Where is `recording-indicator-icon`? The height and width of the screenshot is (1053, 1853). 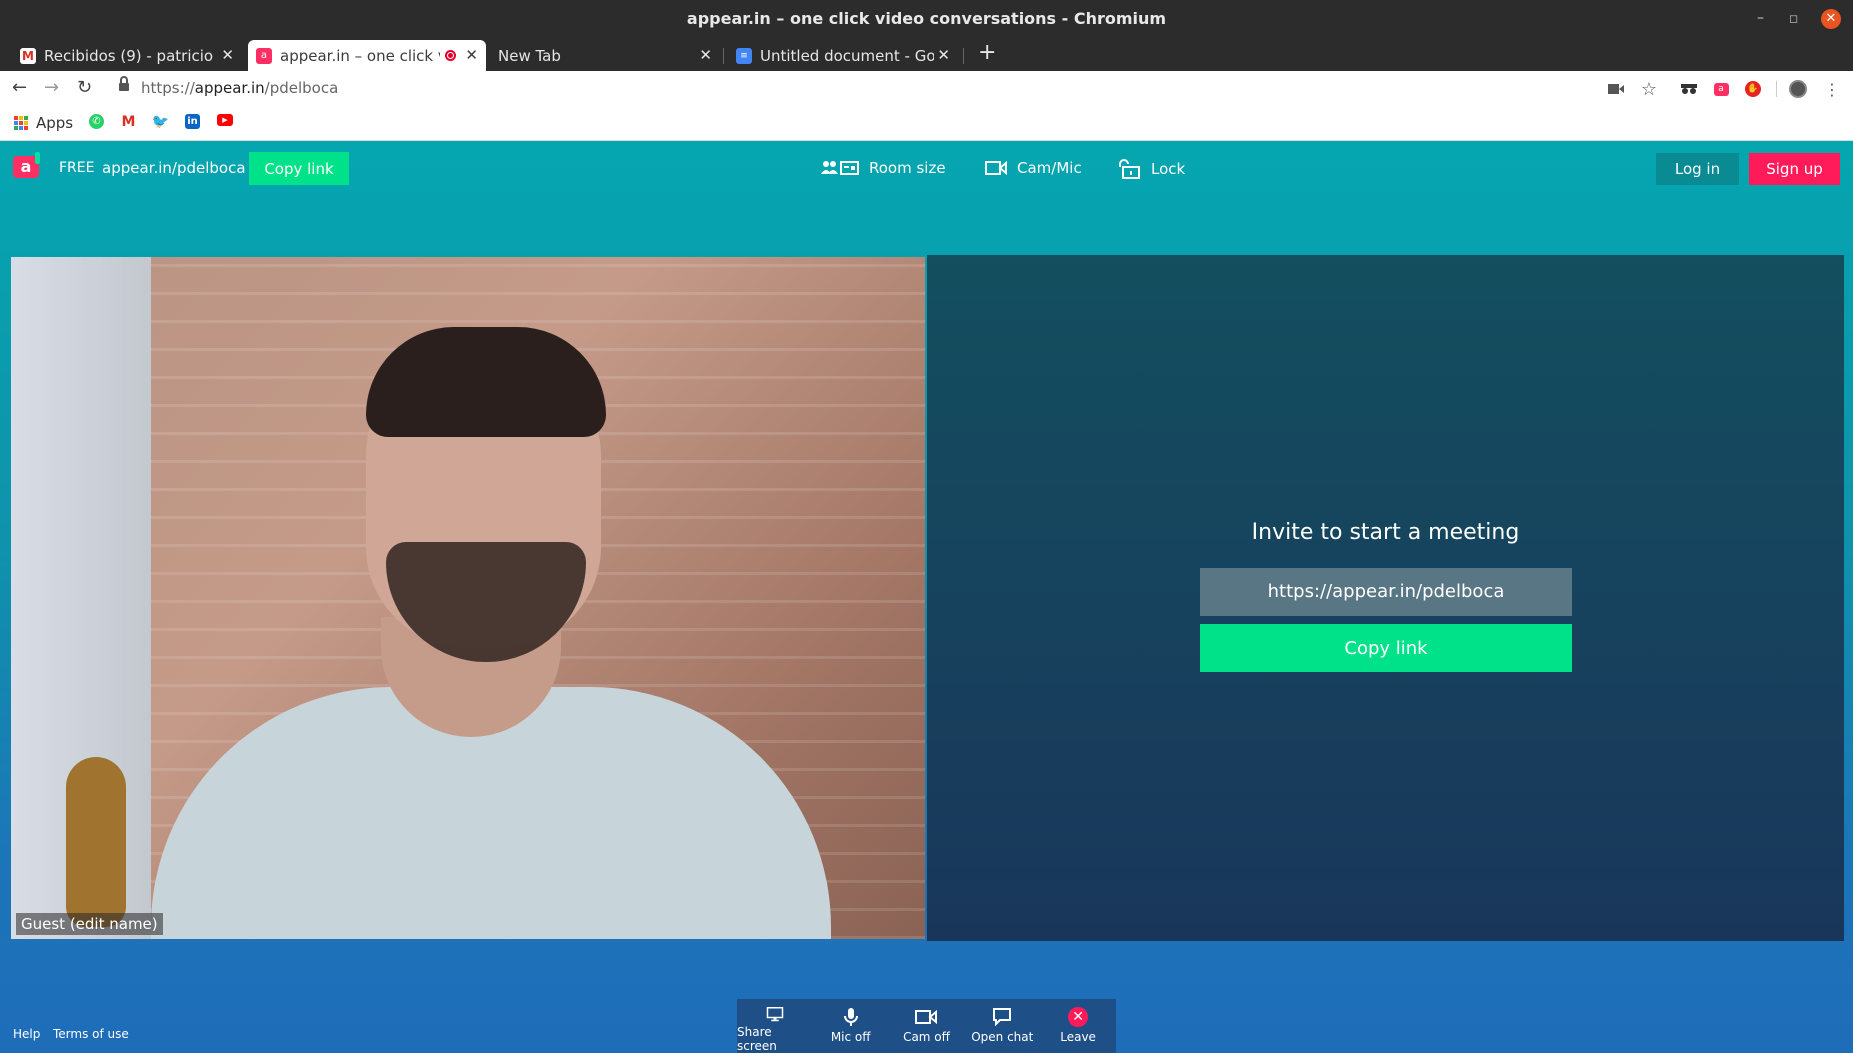
recording-indicator-icon is located at coordinates (450, 55).